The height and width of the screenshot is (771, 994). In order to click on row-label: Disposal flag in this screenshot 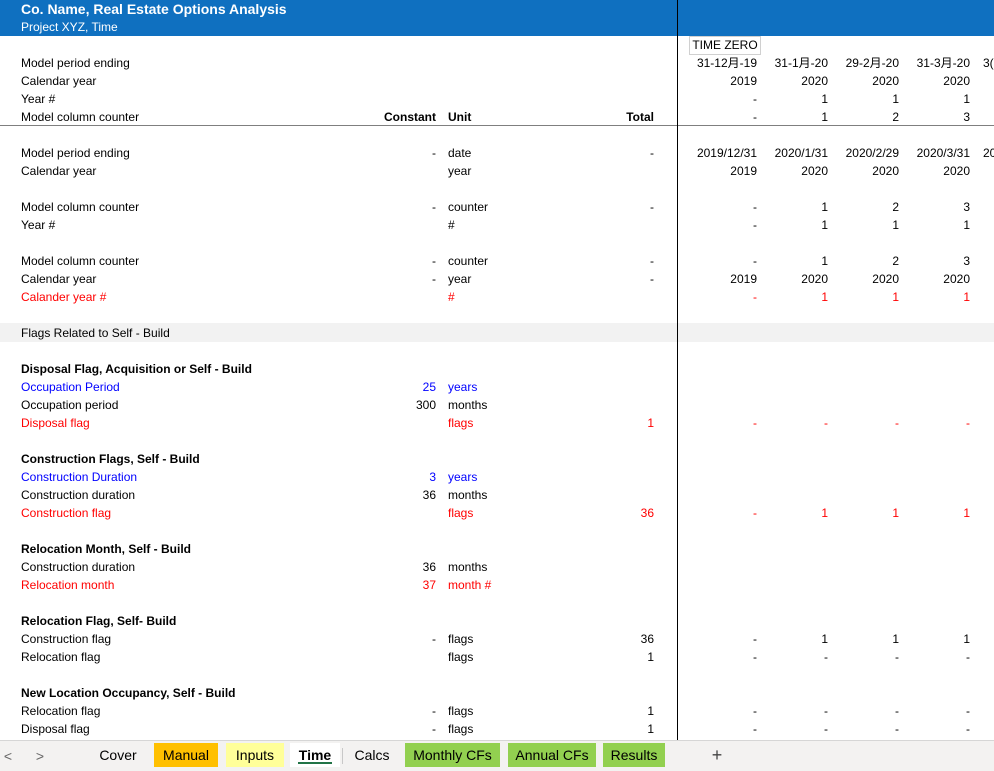, I will do `click(55, 423)`.